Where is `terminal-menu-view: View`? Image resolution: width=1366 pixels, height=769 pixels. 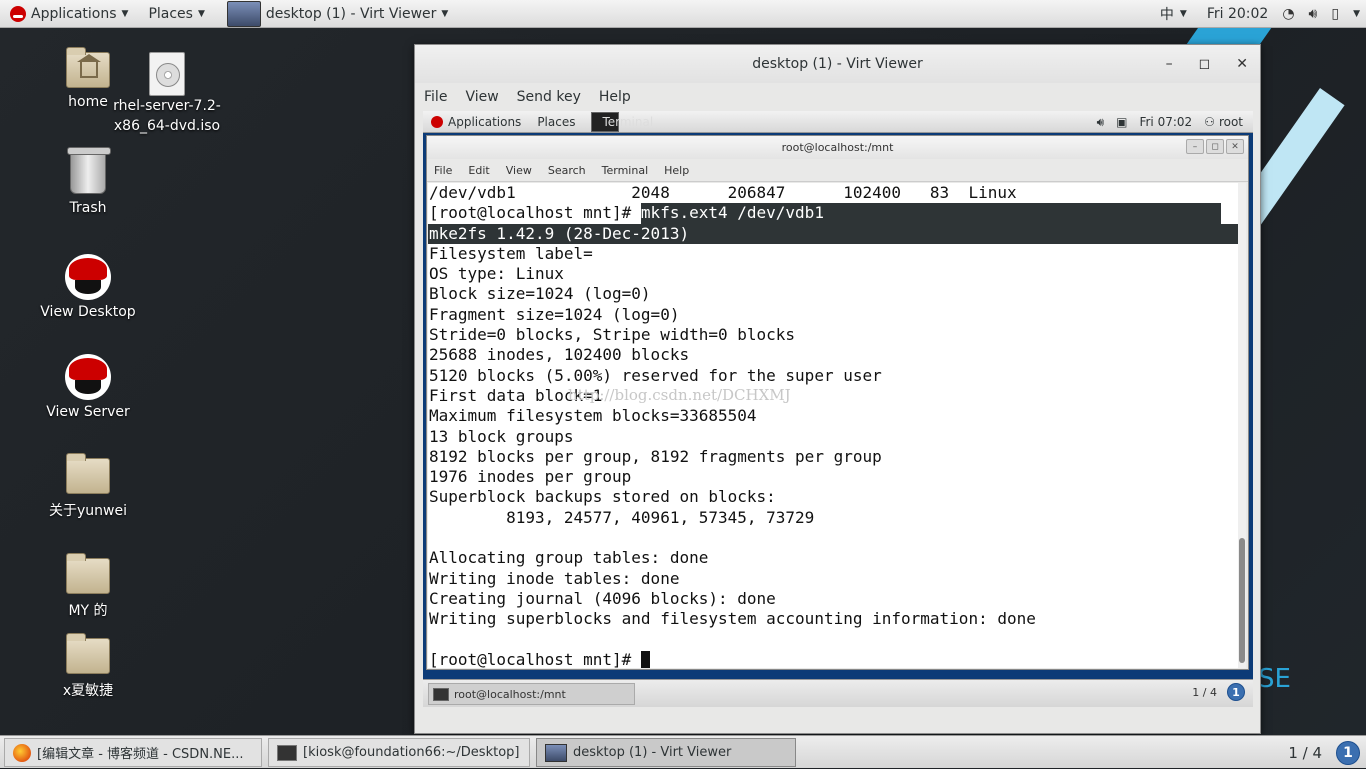 terminal-menu-view: View is located at coordinates (519, 170).